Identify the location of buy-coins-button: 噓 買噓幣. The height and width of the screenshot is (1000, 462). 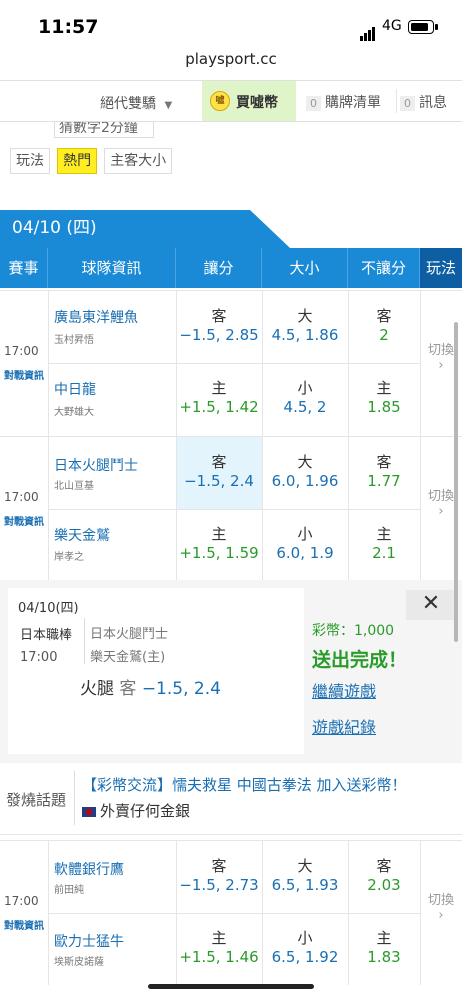
(249, 101).